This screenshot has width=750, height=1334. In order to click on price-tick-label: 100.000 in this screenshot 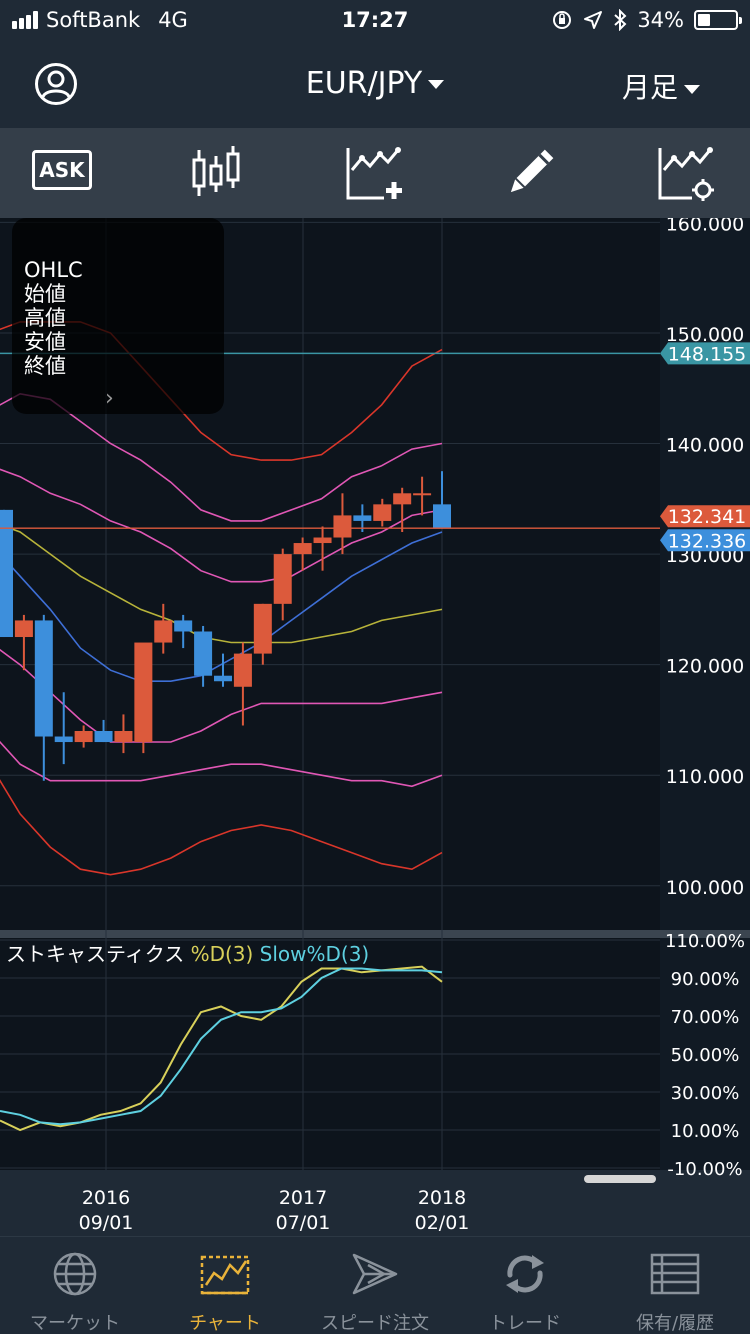, I will do `click(705, 888)`.